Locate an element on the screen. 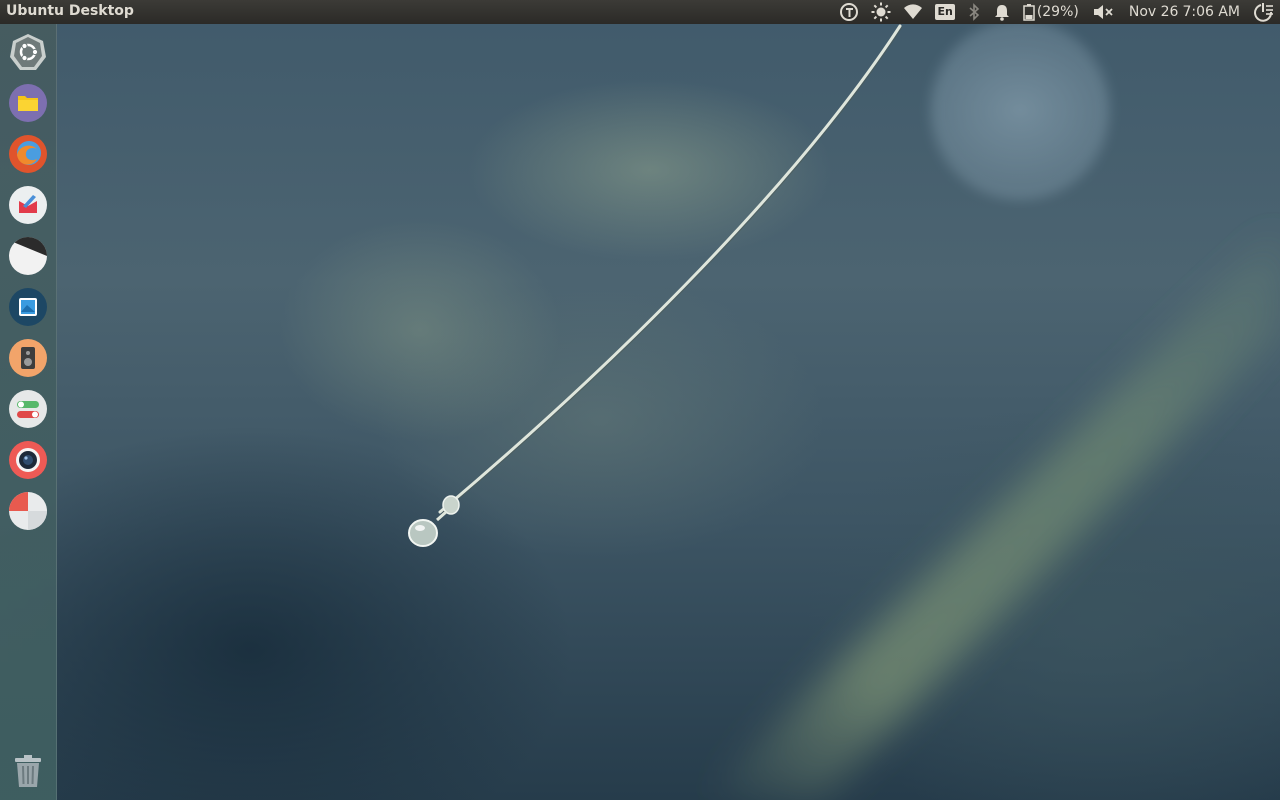  dash-home-icon is located at coordinates (28, 52).